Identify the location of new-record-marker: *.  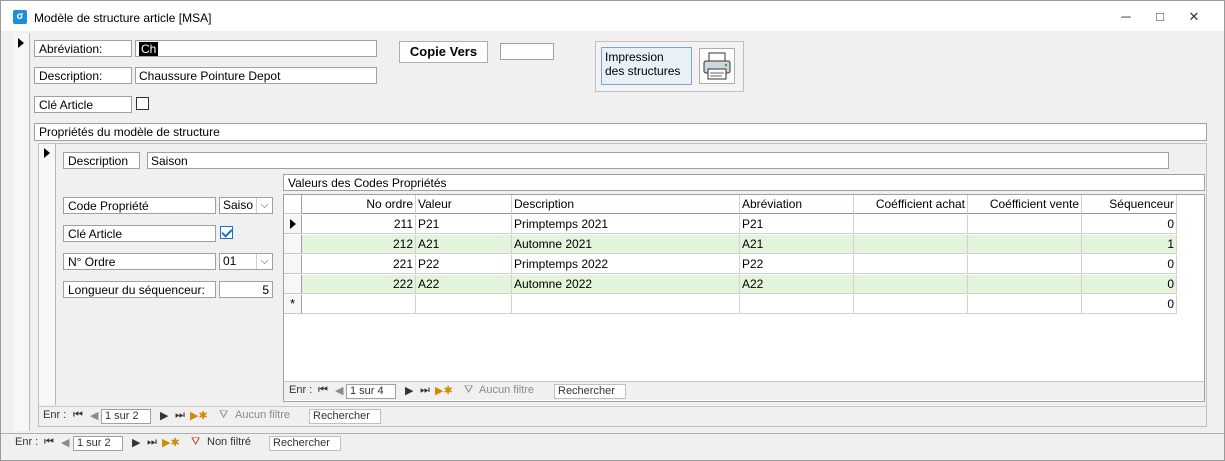
(293, 304).